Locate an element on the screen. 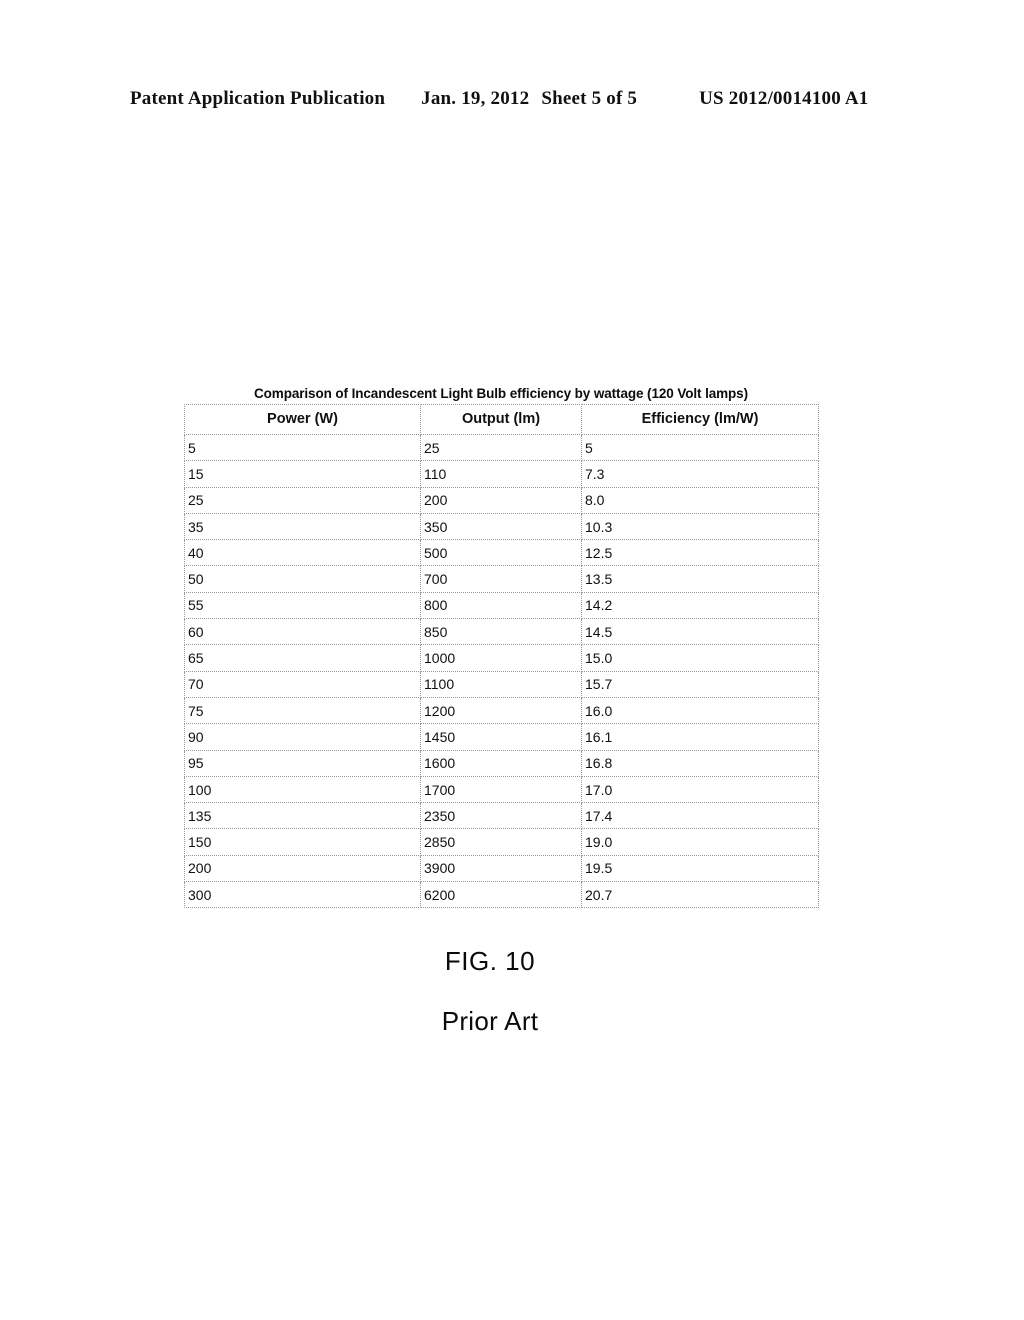  table-row: 25 200 8.0 is located at coordinates (501, 500).